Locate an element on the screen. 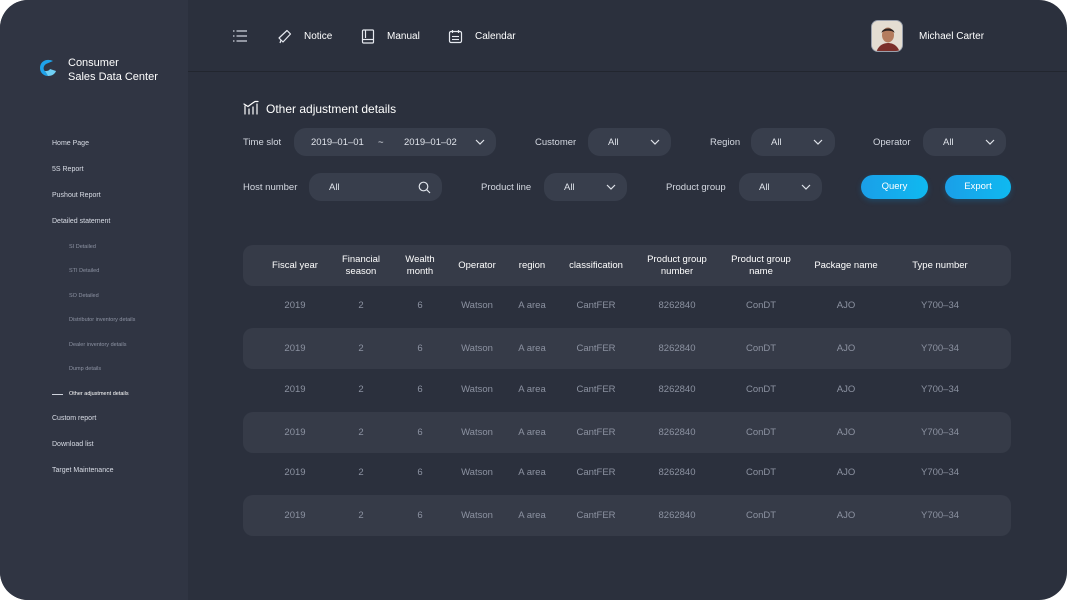  sidebar-sub-dealer-inventory: Dealer inventory details is located at coordinates (97, 345).